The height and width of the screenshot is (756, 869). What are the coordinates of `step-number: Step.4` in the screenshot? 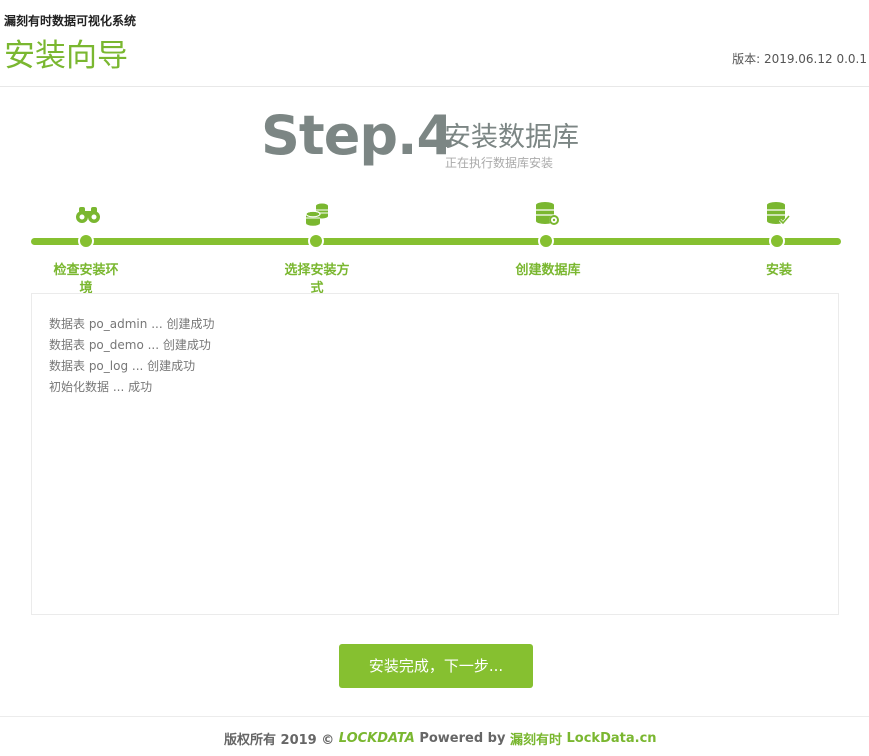 It's located at (357, 135).